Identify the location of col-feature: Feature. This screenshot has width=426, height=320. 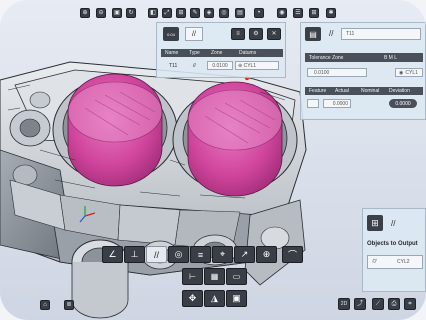
(318, 91).